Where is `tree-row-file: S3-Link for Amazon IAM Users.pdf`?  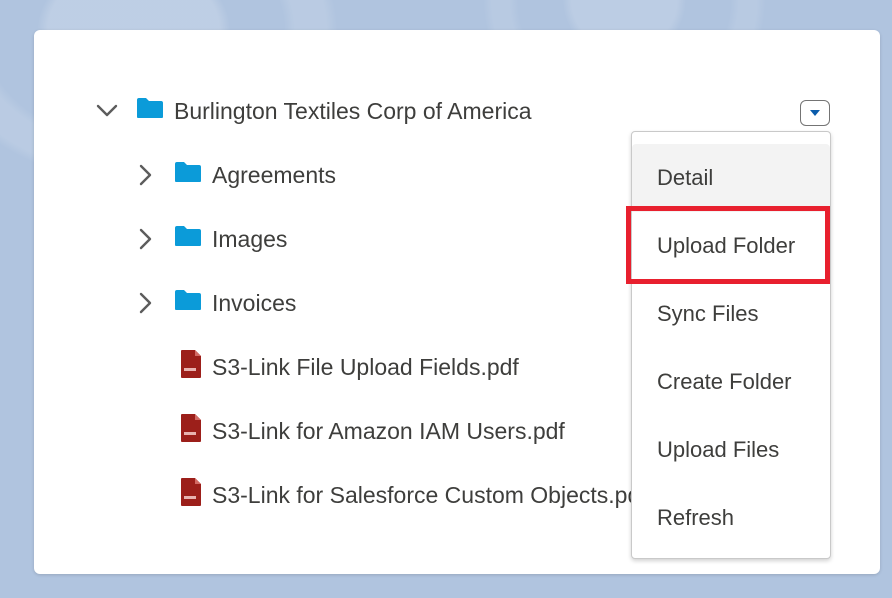
tree-row-file: S3-Link for Amazon IAM Users.pdf is located at coordinates (372, 431).